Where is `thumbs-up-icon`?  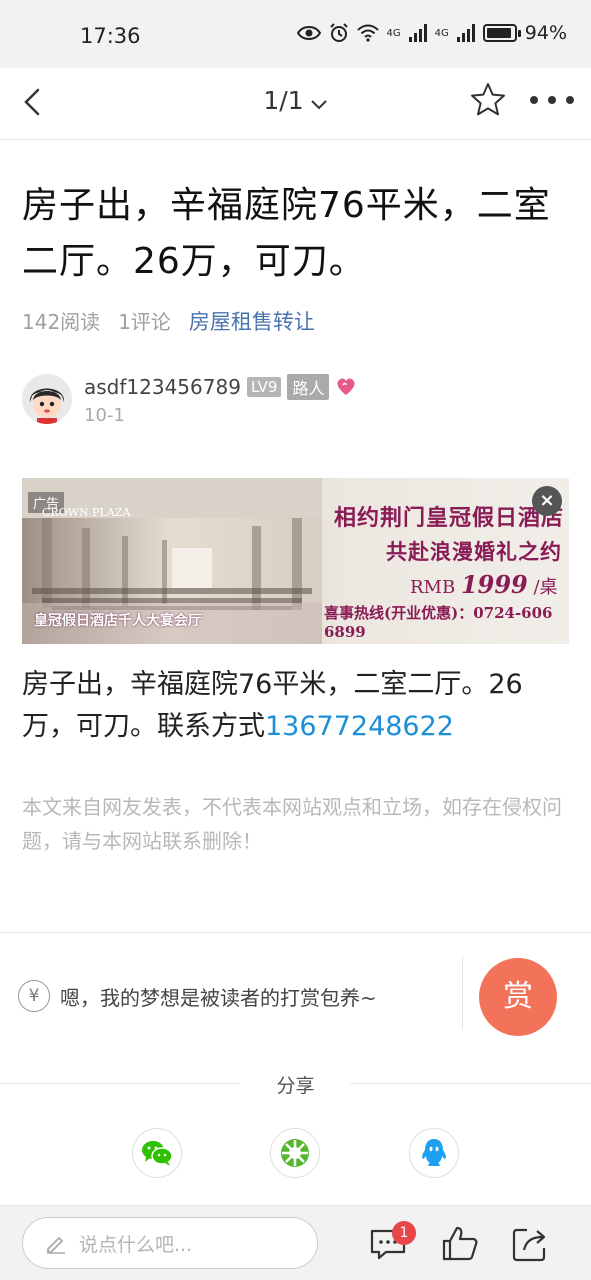
thumbs-up-icon is located at coordinates (460, 1243).